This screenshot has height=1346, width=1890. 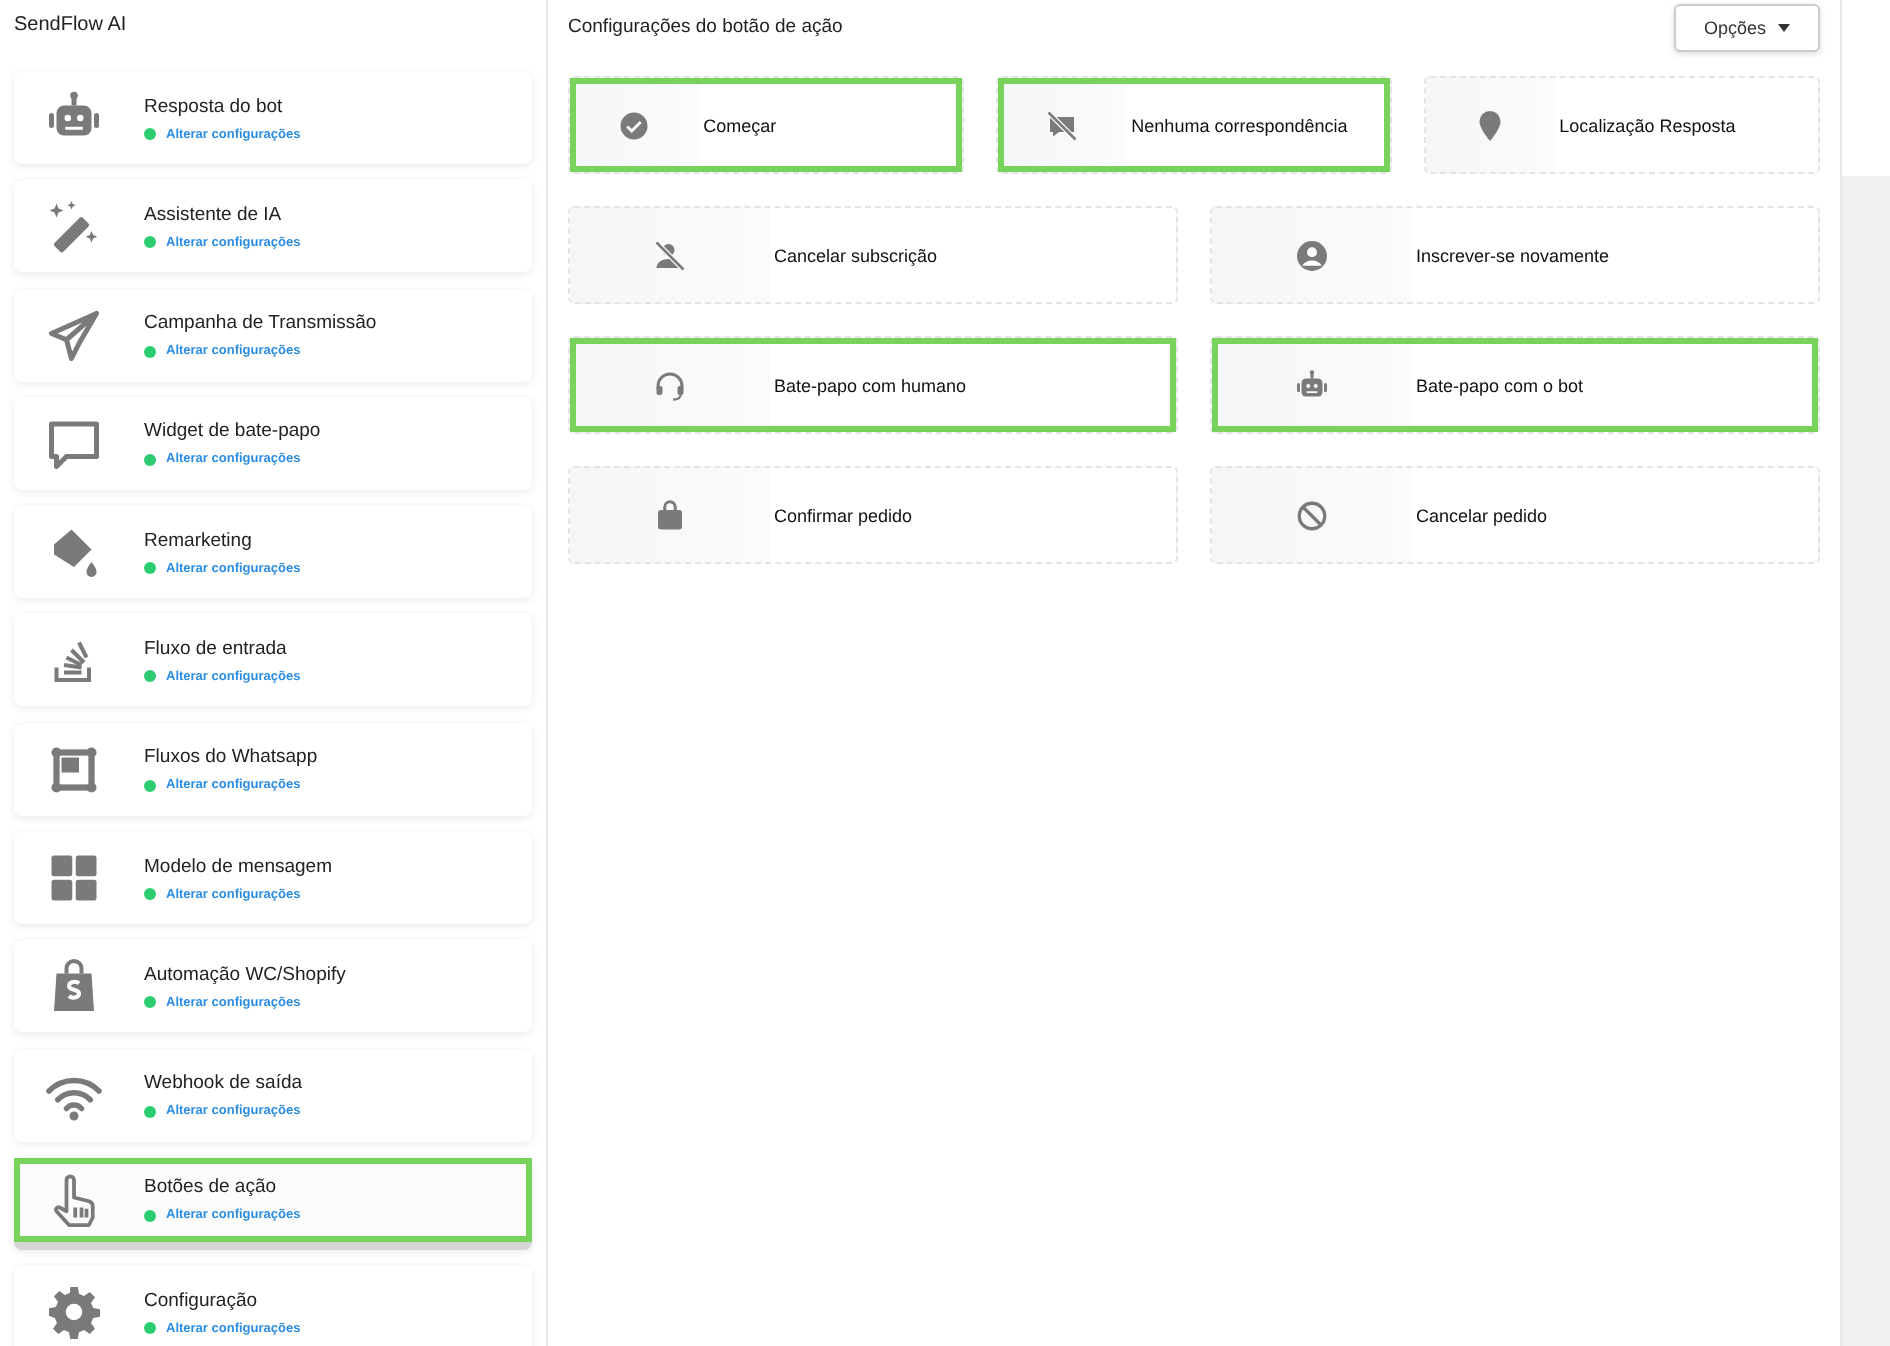 What do you see at coordinates (705, 26) in the screenshot?
I see `page-title: Configurações do botão de ação` at bounding box center [705, 26].